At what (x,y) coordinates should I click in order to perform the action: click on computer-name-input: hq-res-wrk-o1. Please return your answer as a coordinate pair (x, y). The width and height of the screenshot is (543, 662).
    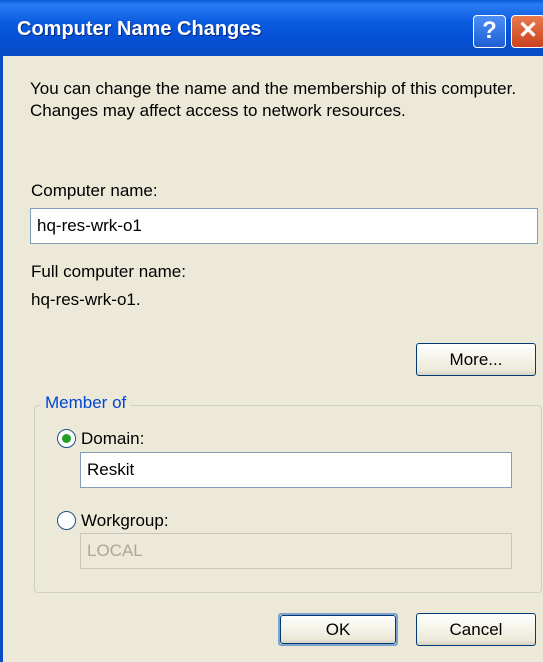
    Looking at the image, I should click on (284, 226).